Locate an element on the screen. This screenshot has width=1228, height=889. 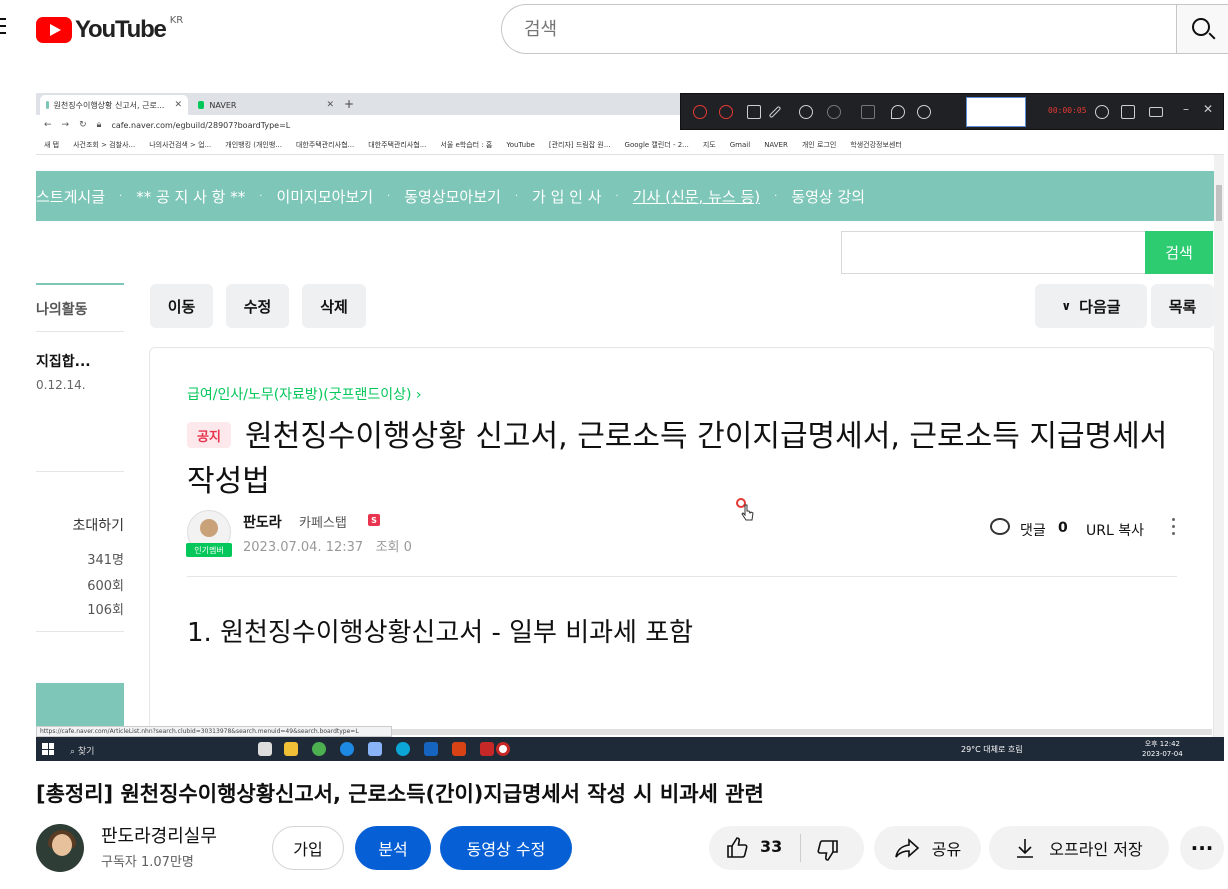
notice-badge: 공지 is located at coordinates (209, 435).